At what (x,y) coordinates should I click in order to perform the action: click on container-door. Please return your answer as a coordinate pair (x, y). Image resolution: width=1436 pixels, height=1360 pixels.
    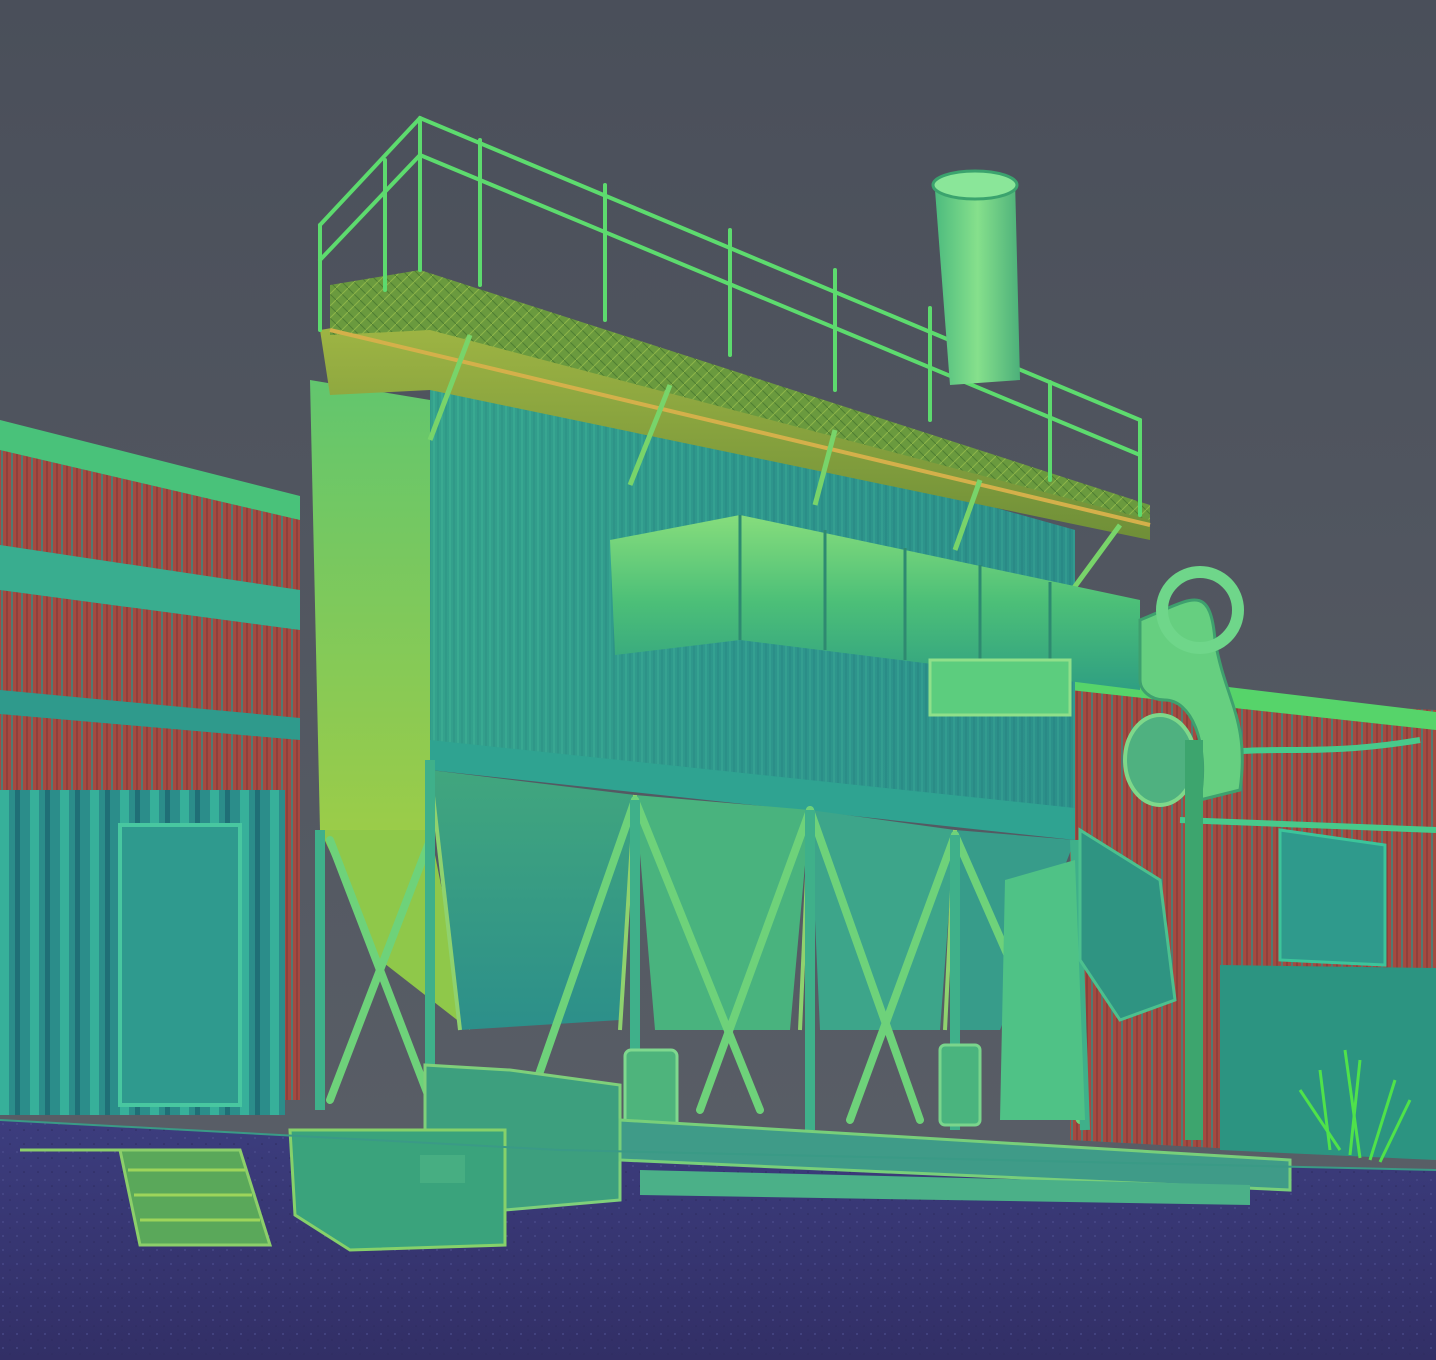
    Looking at the image, I should click on (180, 965).